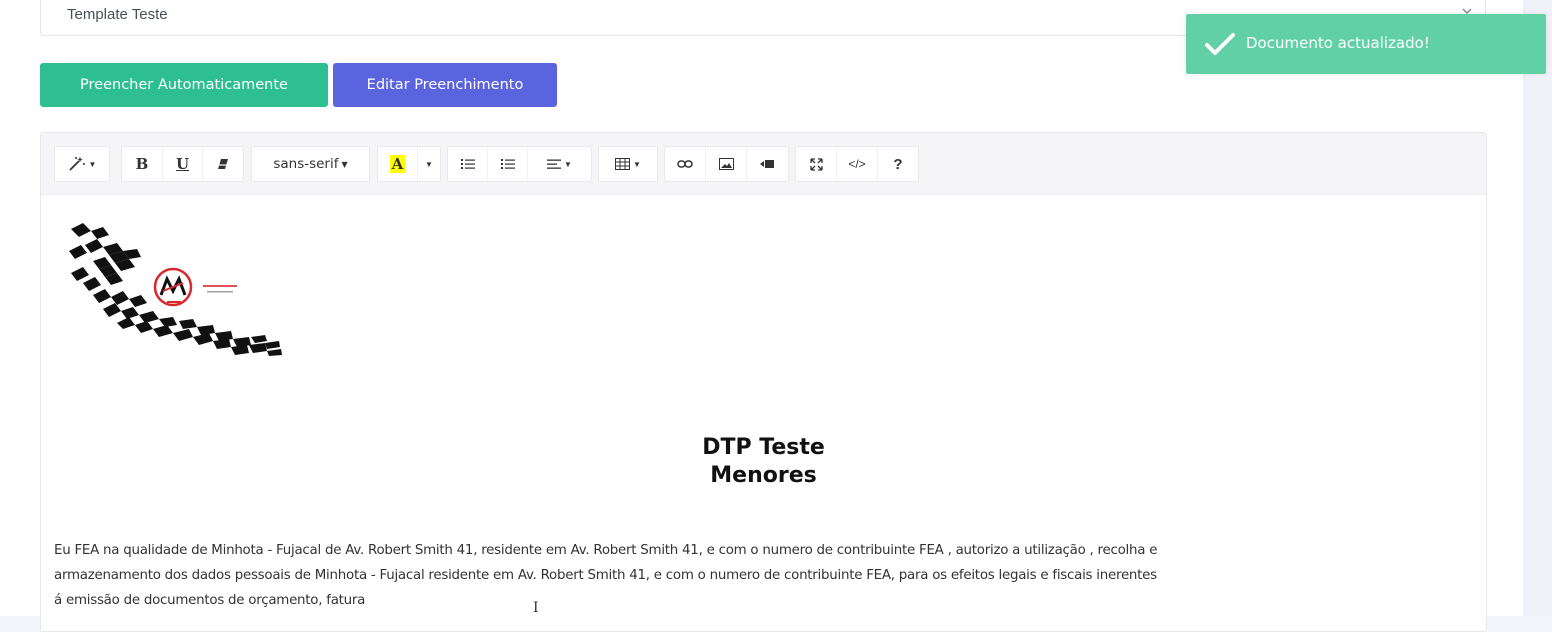  What do you see at coordinates (1338, 43) in the screenshot?
I see `toast-message: Documento actualizado!` at bounding box center [1338, 43].